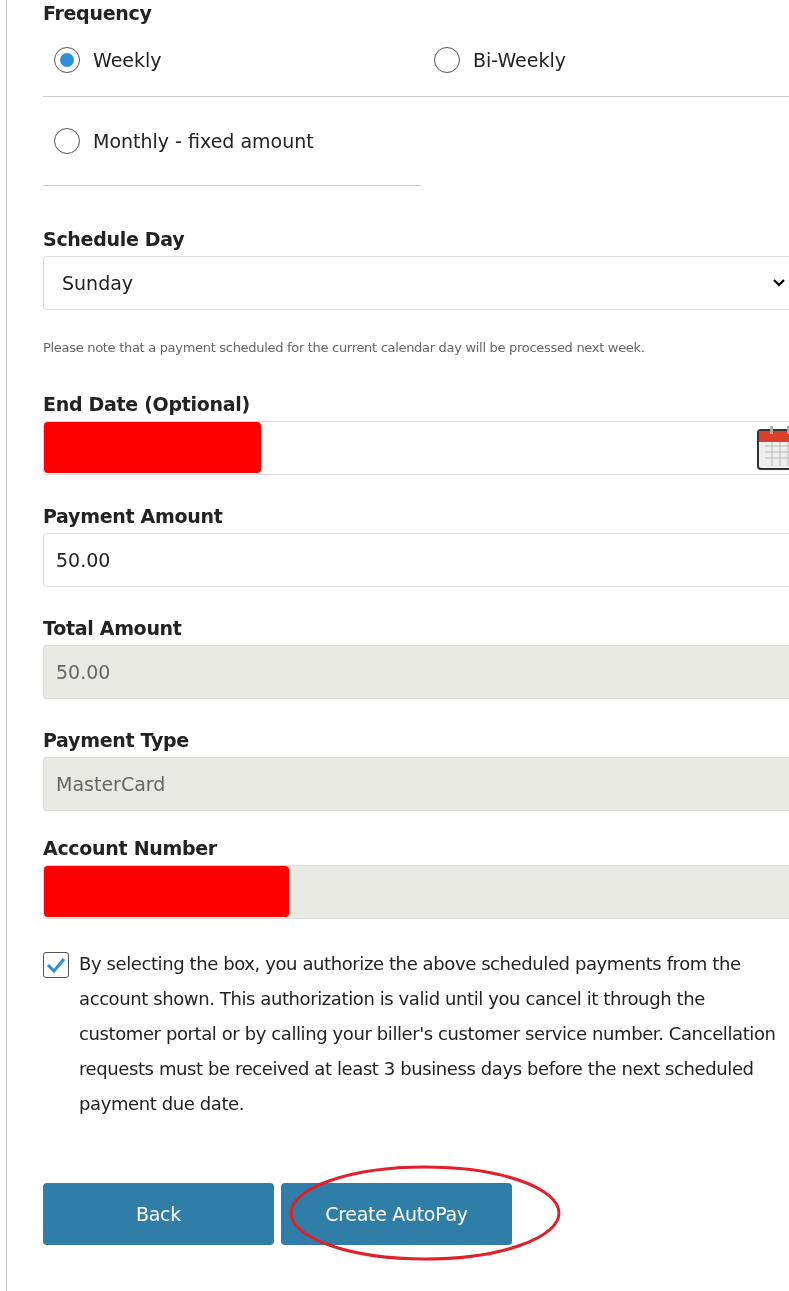  Describe the element at coordinates (396, 1214) in the screenshot. I see `create-button: Create AutoPay` at that location.